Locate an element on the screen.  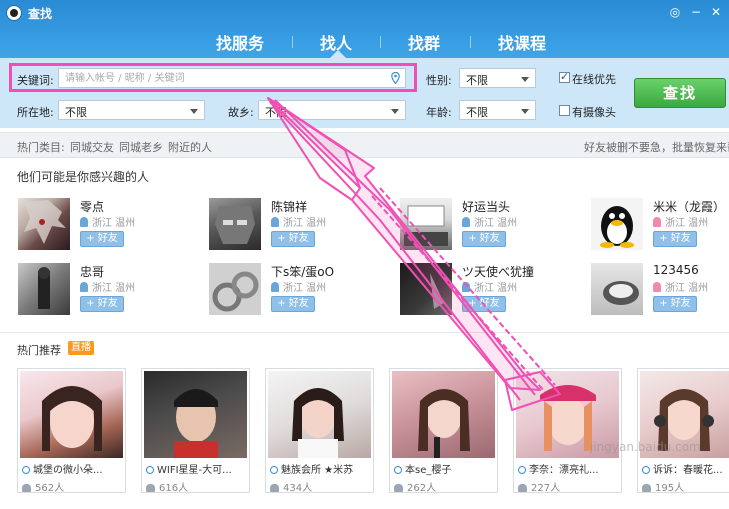
live-room-card: WIFI星星-大可... 616人 is located at coordinates (195, 431).